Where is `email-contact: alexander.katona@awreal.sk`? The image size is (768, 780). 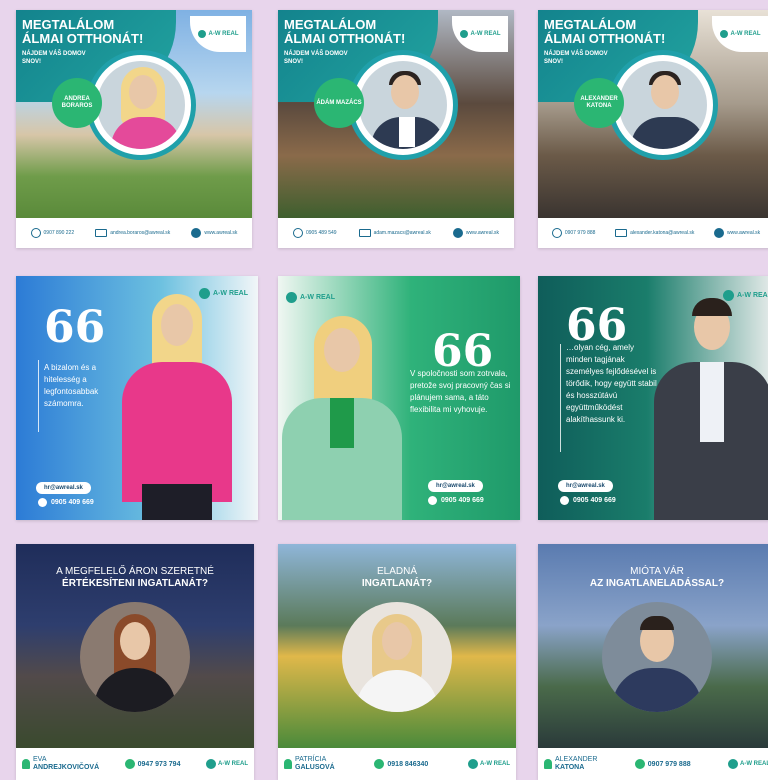
email-contact: alexander.katona@awreal.sk is located at coordinates (654, 233).